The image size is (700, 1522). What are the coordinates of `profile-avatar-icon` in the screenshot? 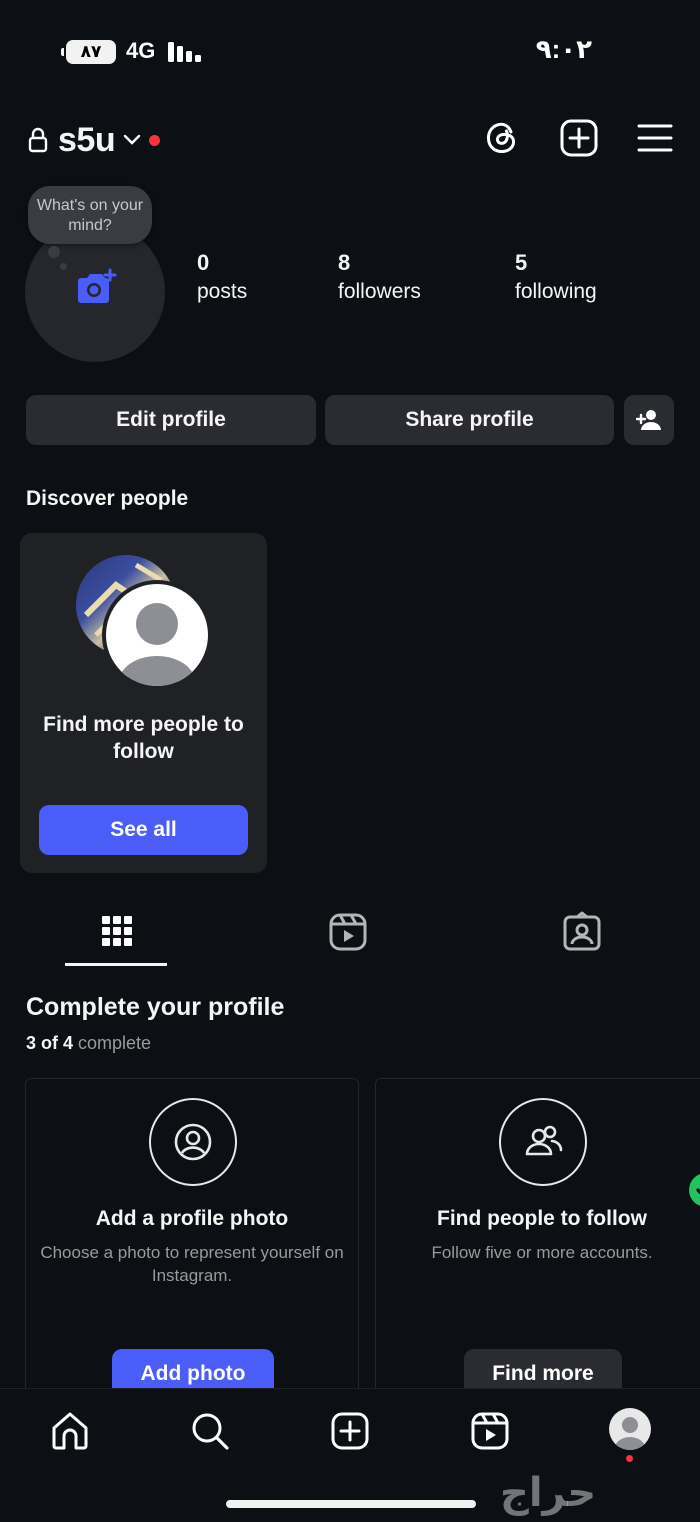 It's located at (630, 1429).